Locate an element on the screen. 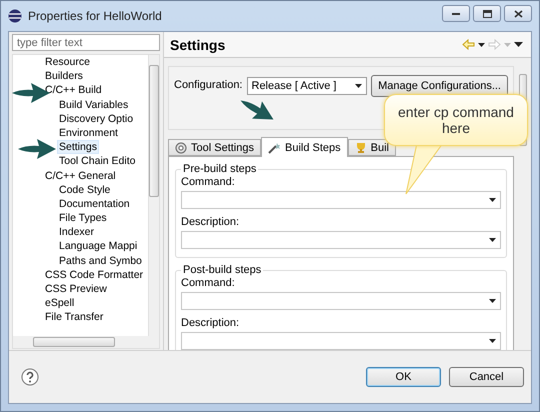 This screenshot has width=540, height=412. close-button is located at coordinates (518, 13).